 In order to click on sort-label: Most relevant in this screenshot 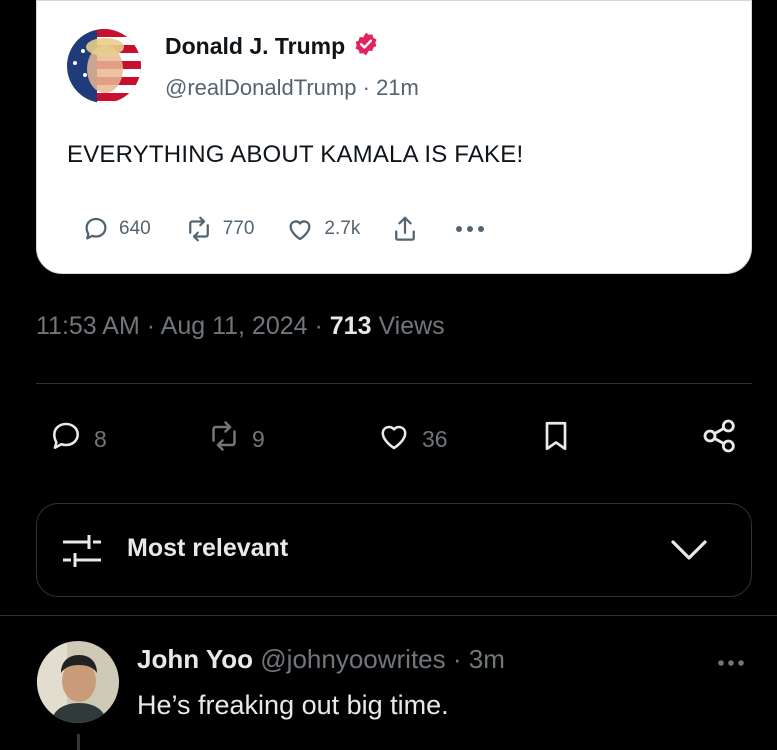, I will do `click(208, 548)`.